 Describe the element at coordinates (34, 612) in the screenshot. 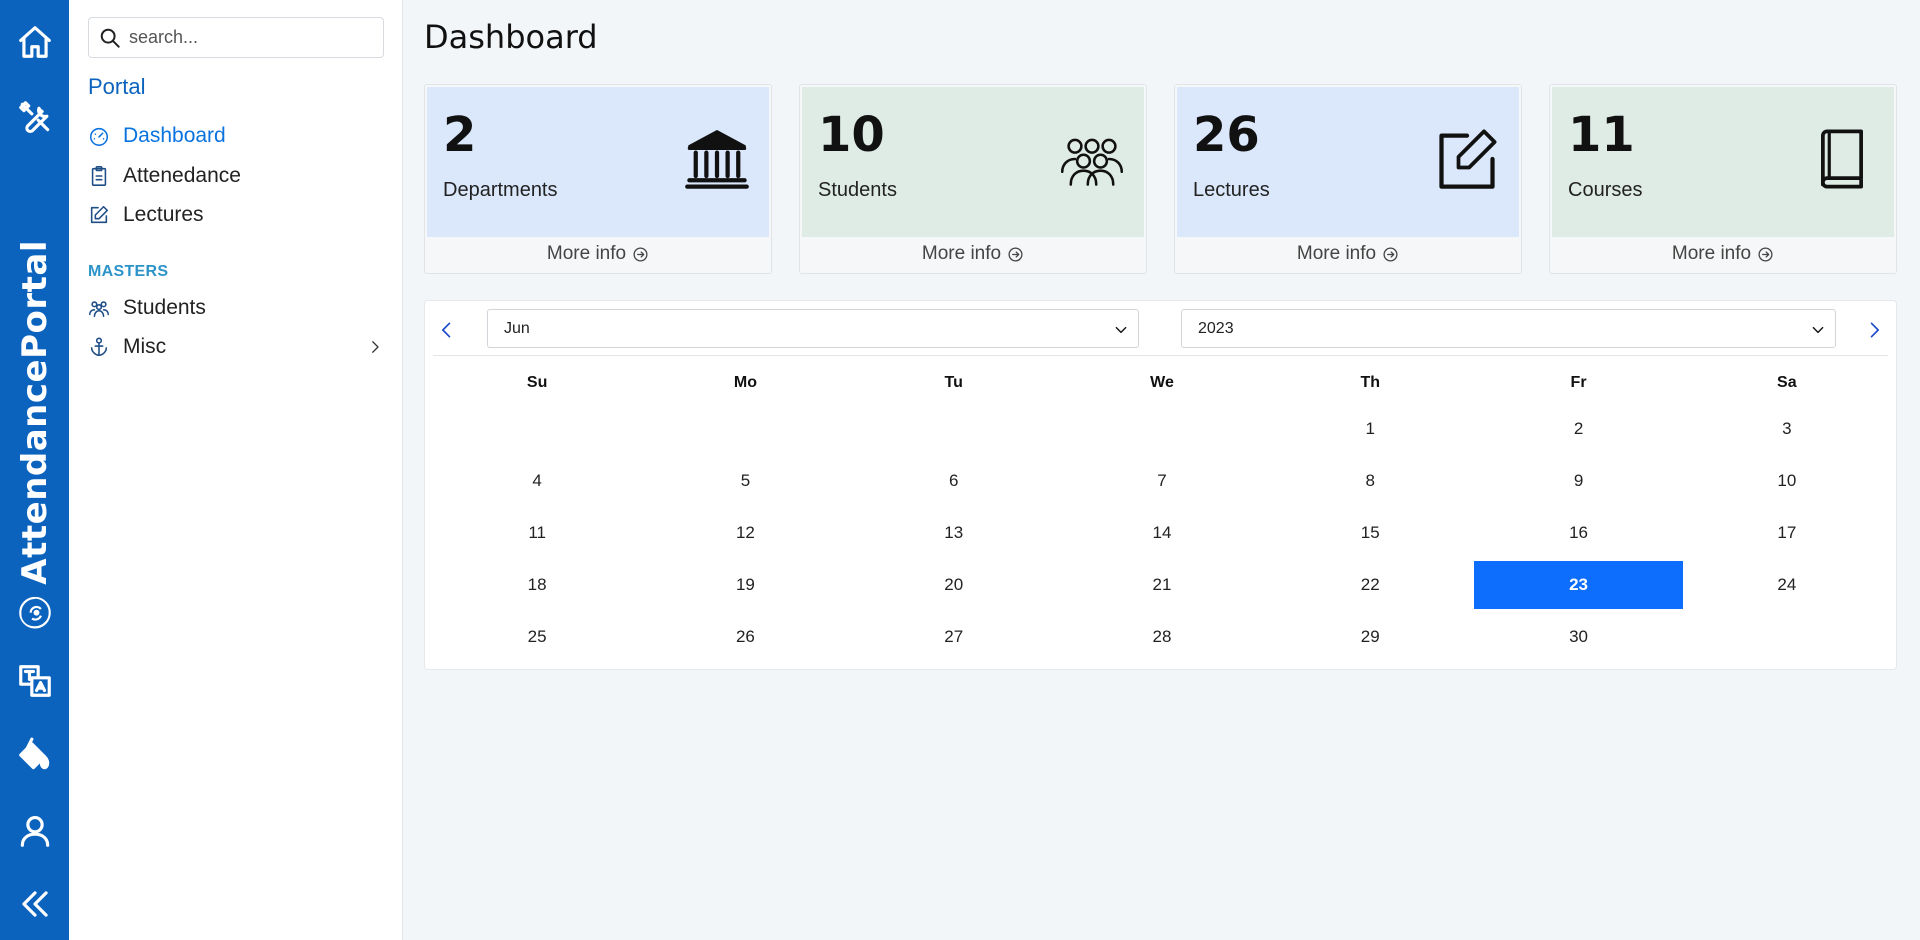

I see `brand-logo-icon` at that location.